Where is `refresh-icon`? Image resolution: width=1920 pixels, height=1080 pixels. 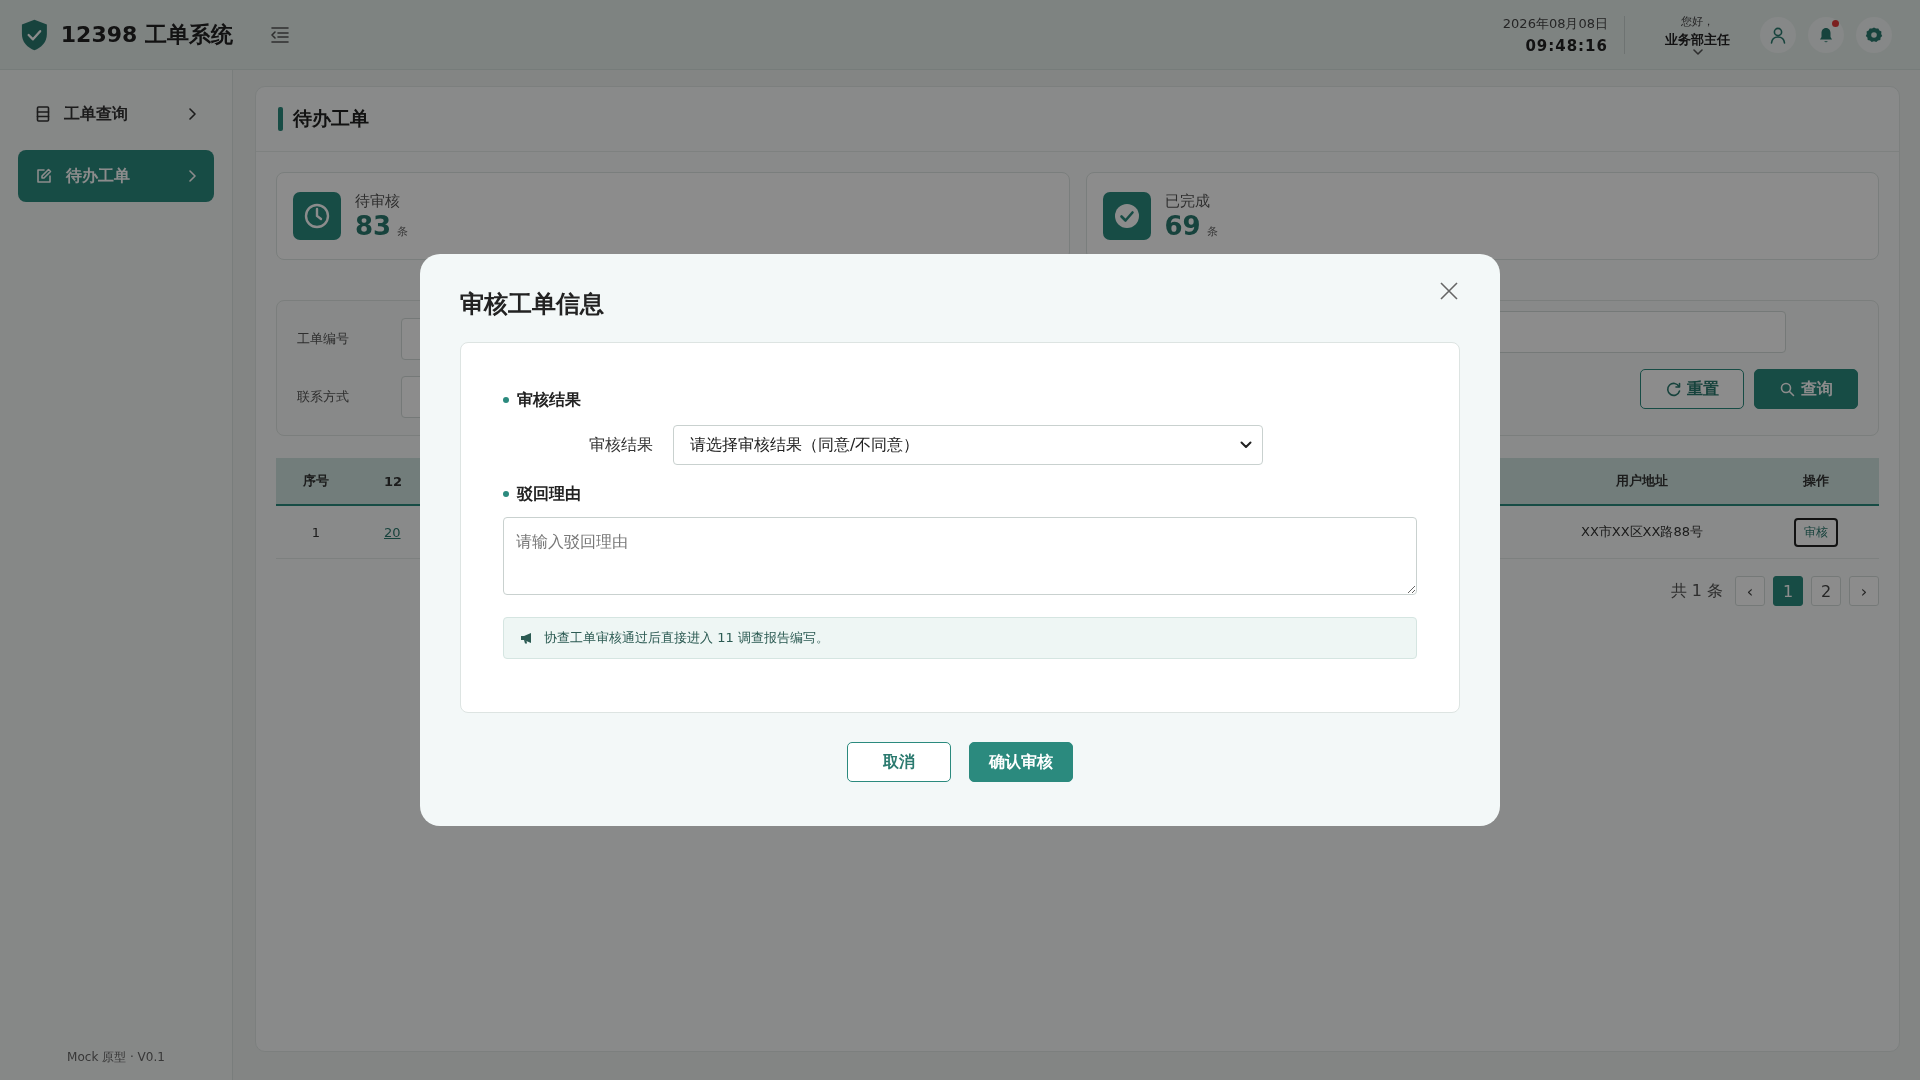
refresh-icon is located at coordinates (1673, 389).